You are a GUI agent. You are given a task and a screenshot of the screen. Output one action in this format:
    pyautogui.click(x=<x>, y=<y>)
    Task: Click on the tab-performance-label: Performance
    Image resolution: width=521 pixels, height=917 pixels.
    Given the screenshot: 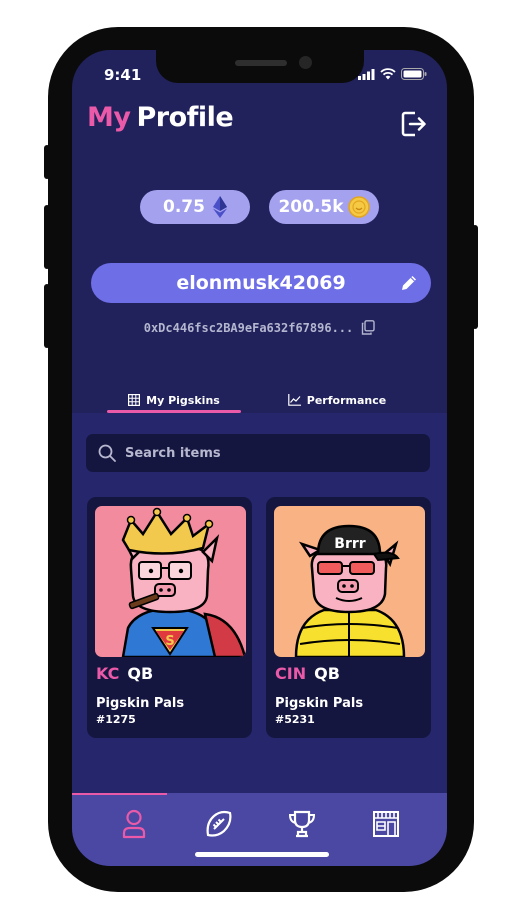 What is the action you would take?
    pyautogui.click(x=346, y=400)
    